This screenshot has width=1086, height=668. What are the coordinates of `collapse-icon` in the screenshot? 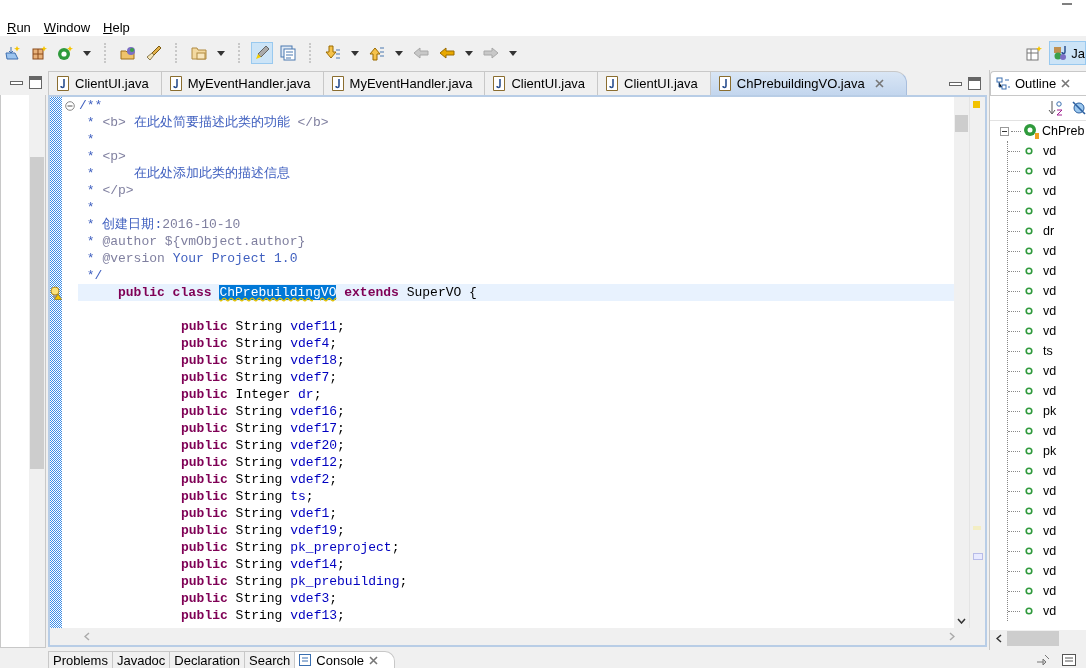 It's located at (1004, 131).